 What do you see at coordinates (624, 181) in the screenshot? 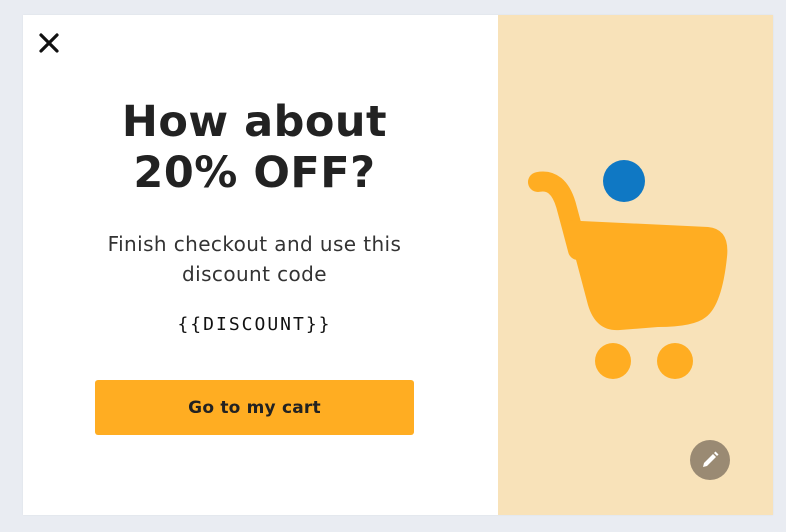
I see `ball-icon` at bounding box center [624, 181].